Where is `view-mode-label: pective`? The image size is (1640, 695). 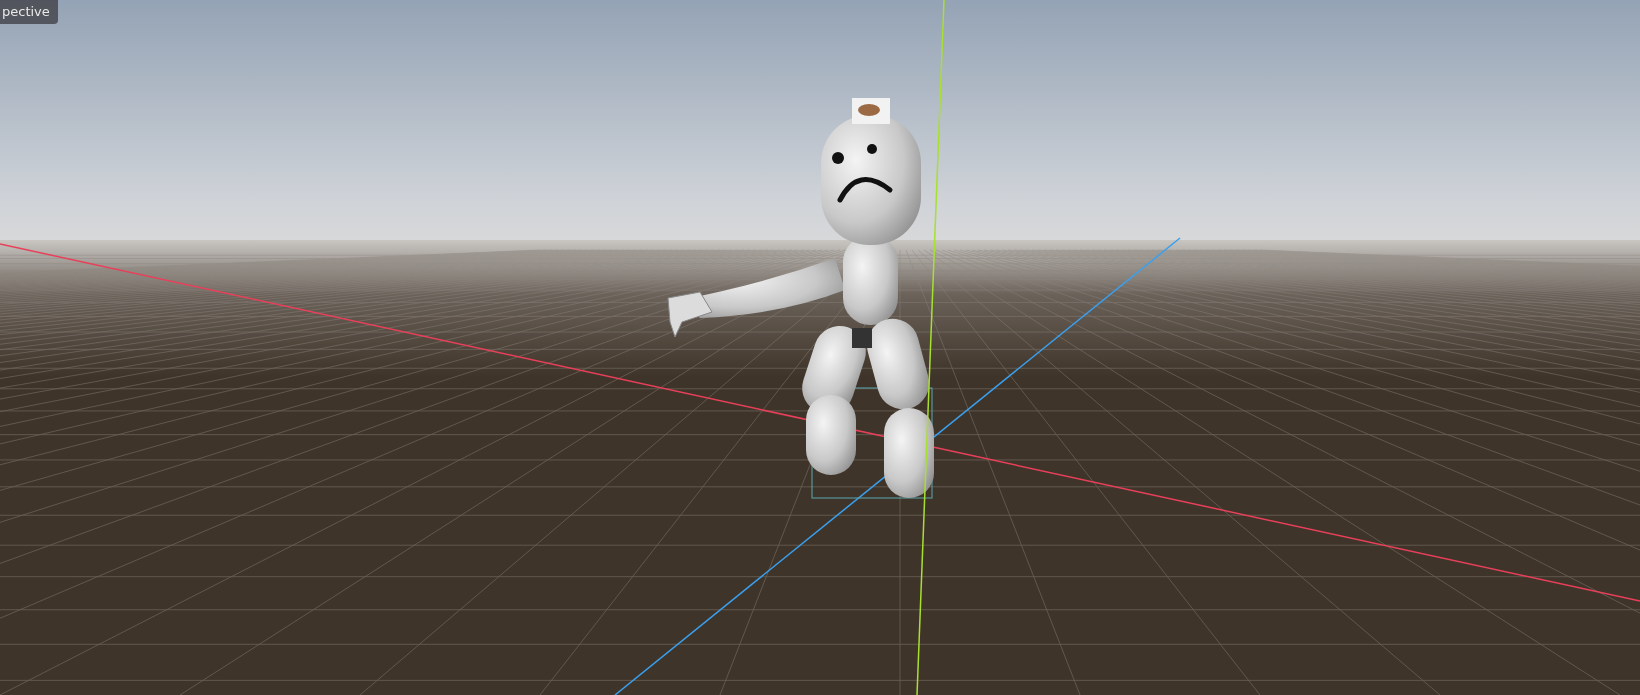 view-mode-label: pective is located at coordinates (29, 12).